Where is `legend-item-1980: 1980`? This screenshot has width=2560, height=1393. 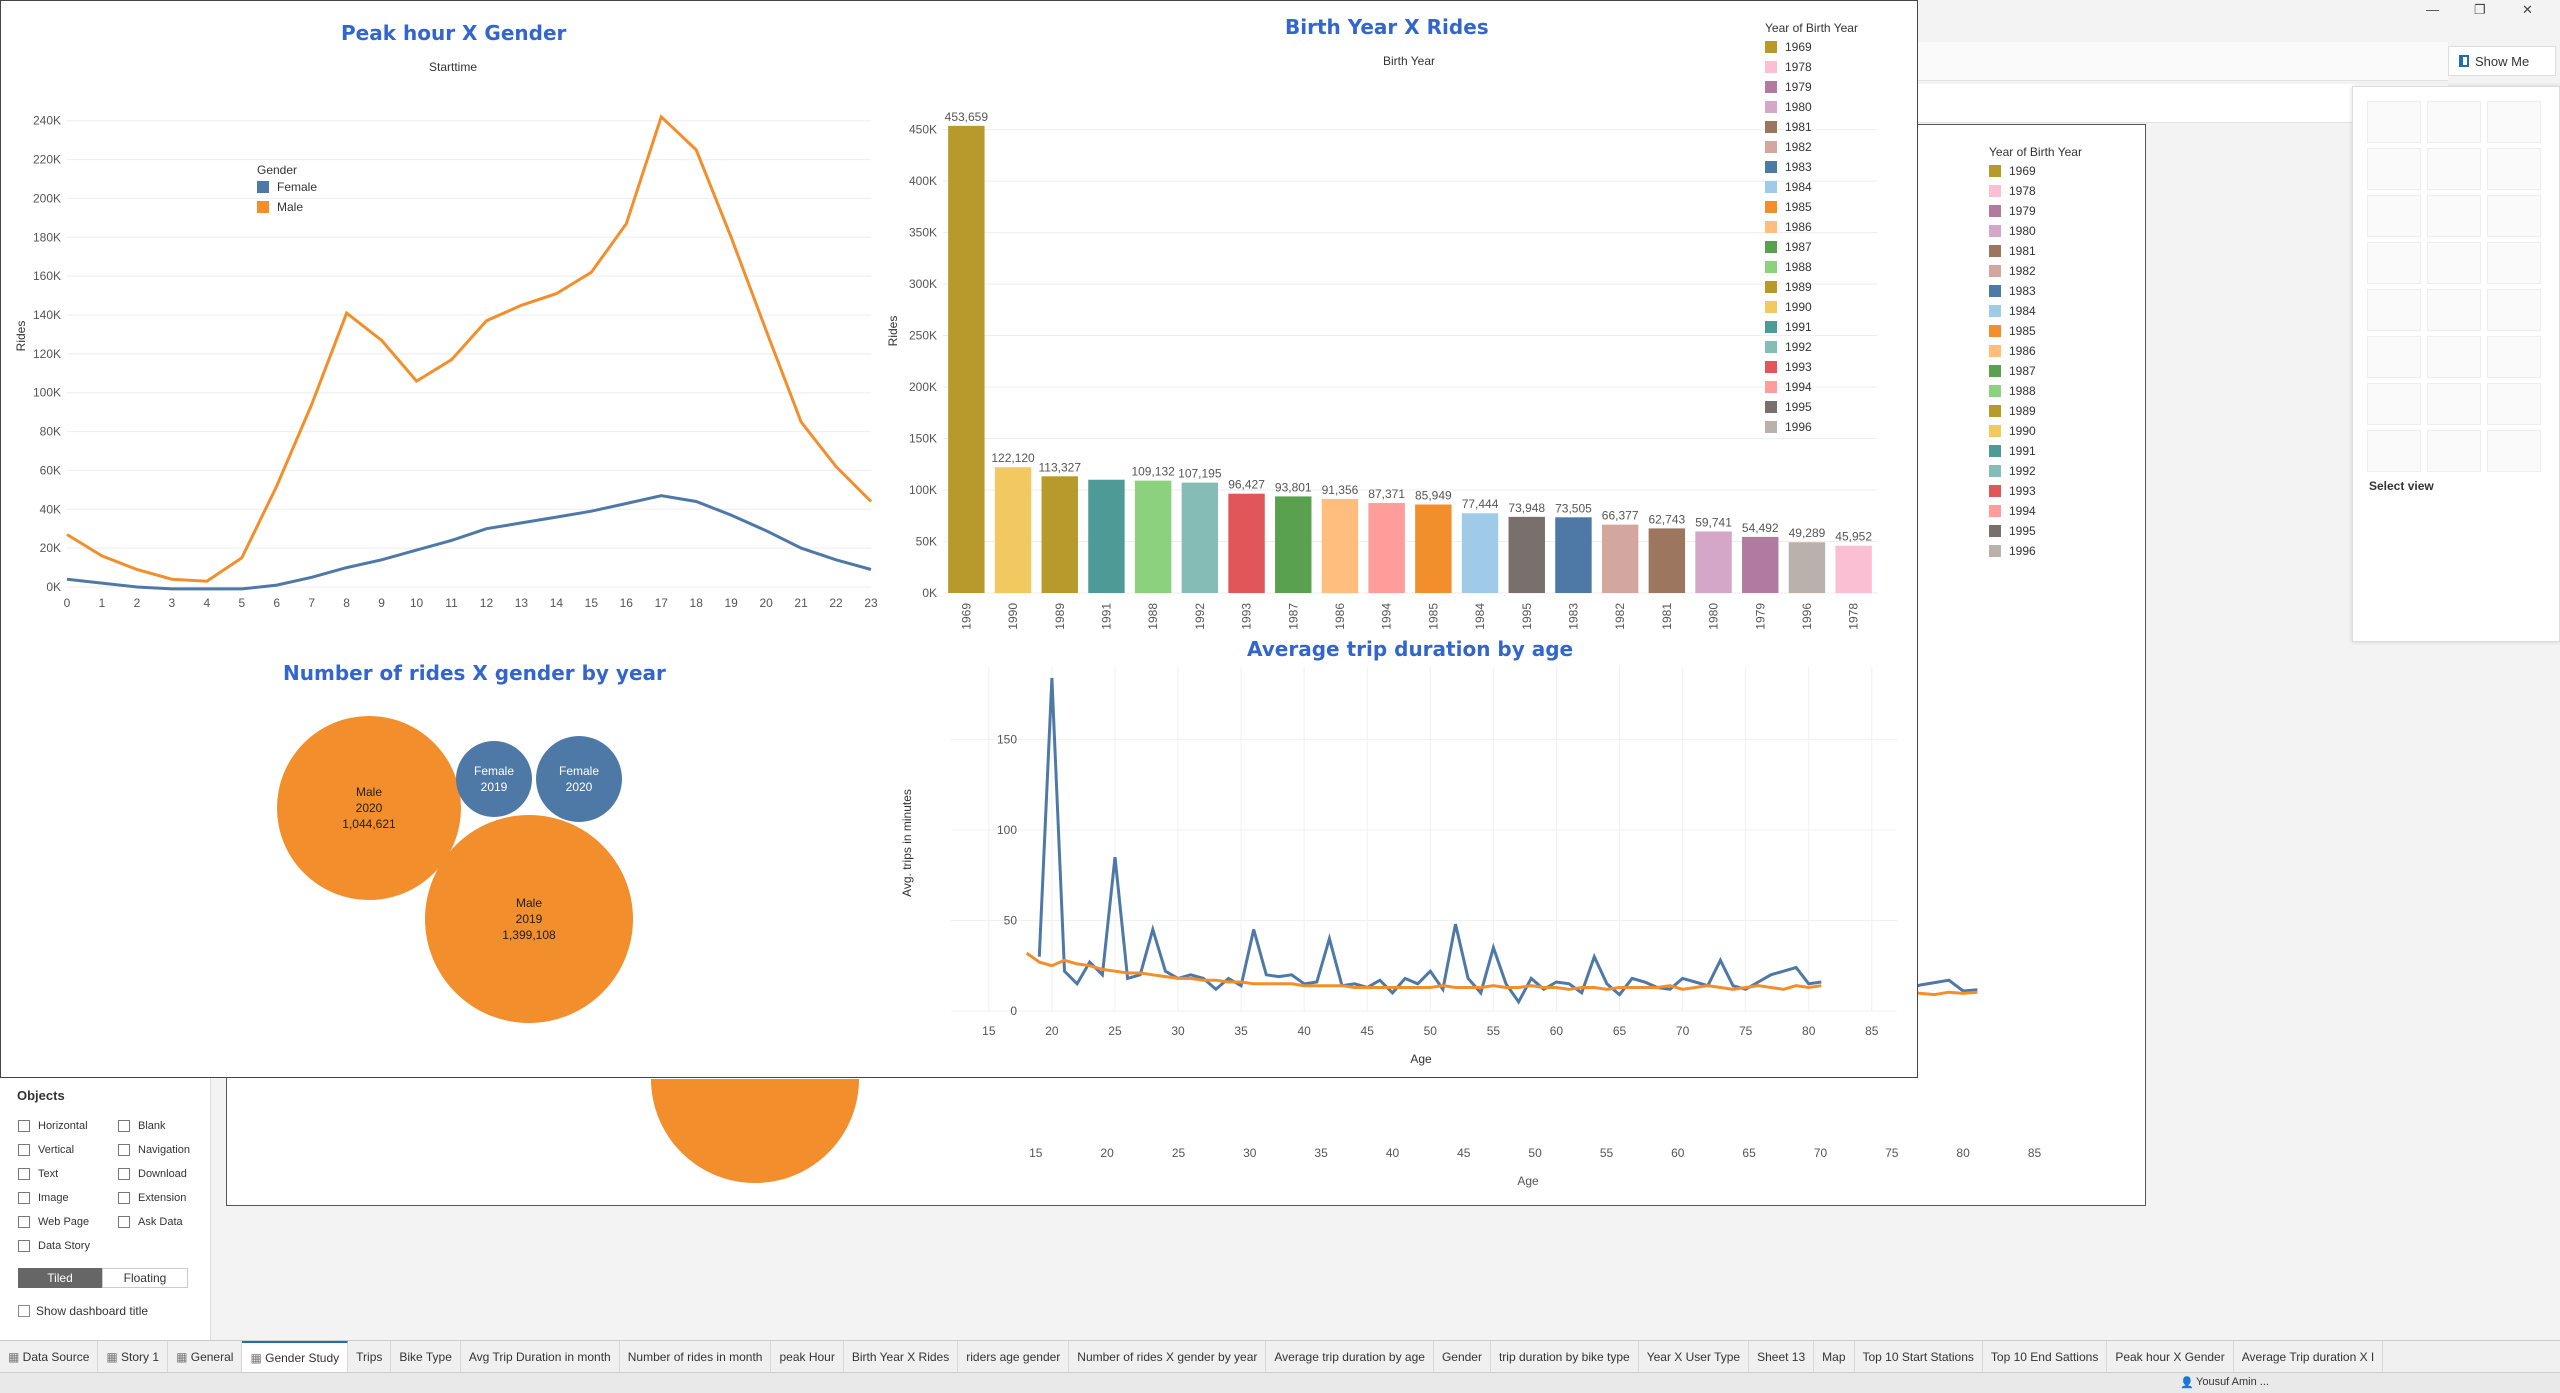
legend-item-1980: 1980 is located at coordinates (1811, 107).